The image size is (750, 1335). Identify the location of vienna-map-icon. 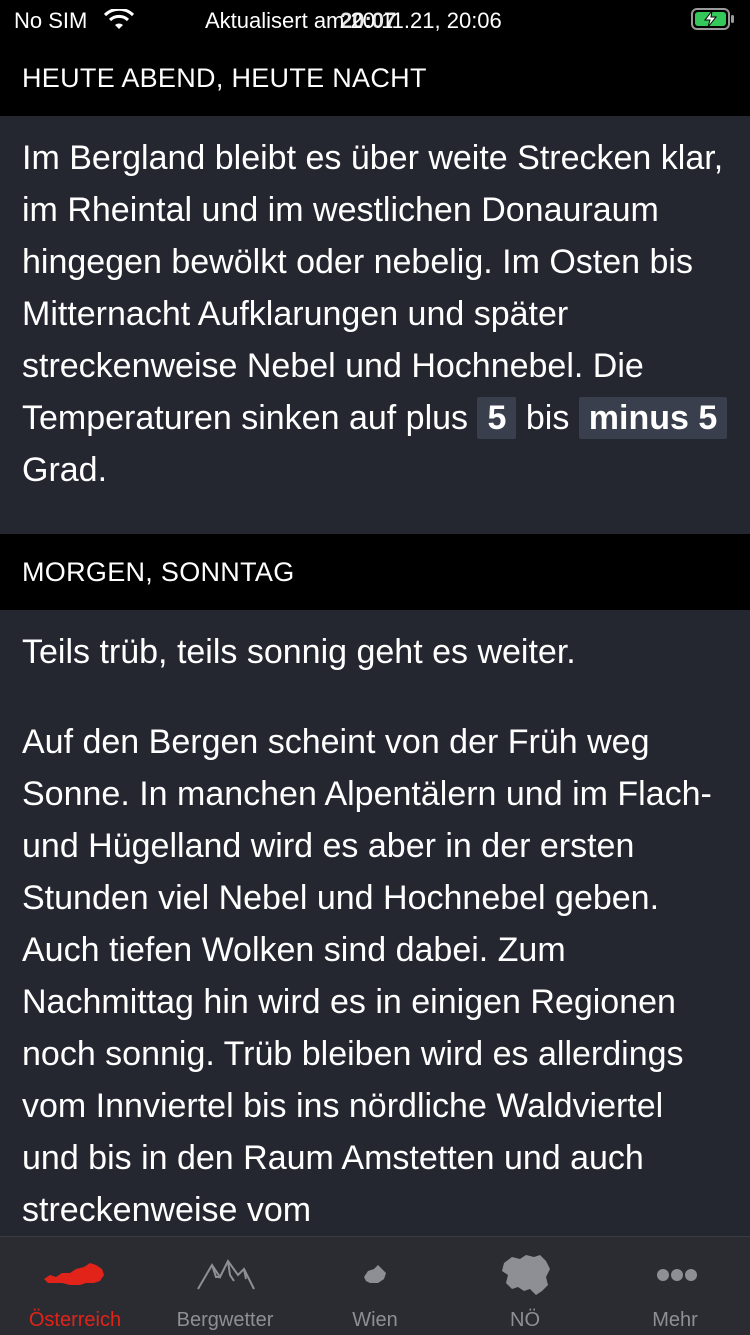
(375, 1274).